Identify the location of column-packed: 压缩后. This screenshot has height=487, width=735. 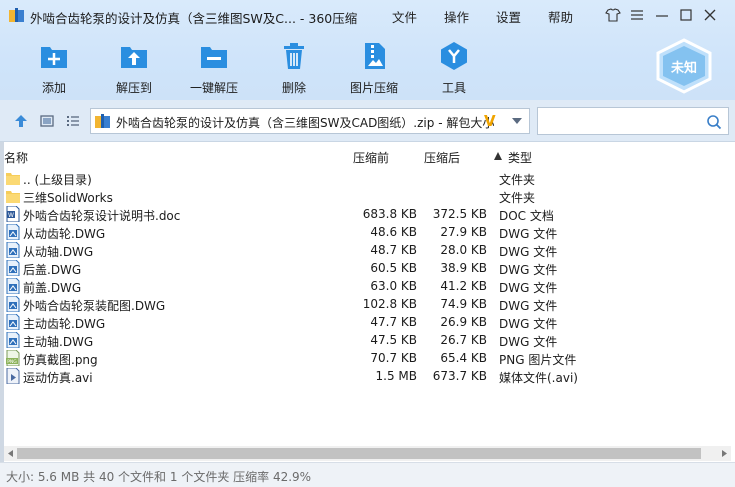
(442, 157).